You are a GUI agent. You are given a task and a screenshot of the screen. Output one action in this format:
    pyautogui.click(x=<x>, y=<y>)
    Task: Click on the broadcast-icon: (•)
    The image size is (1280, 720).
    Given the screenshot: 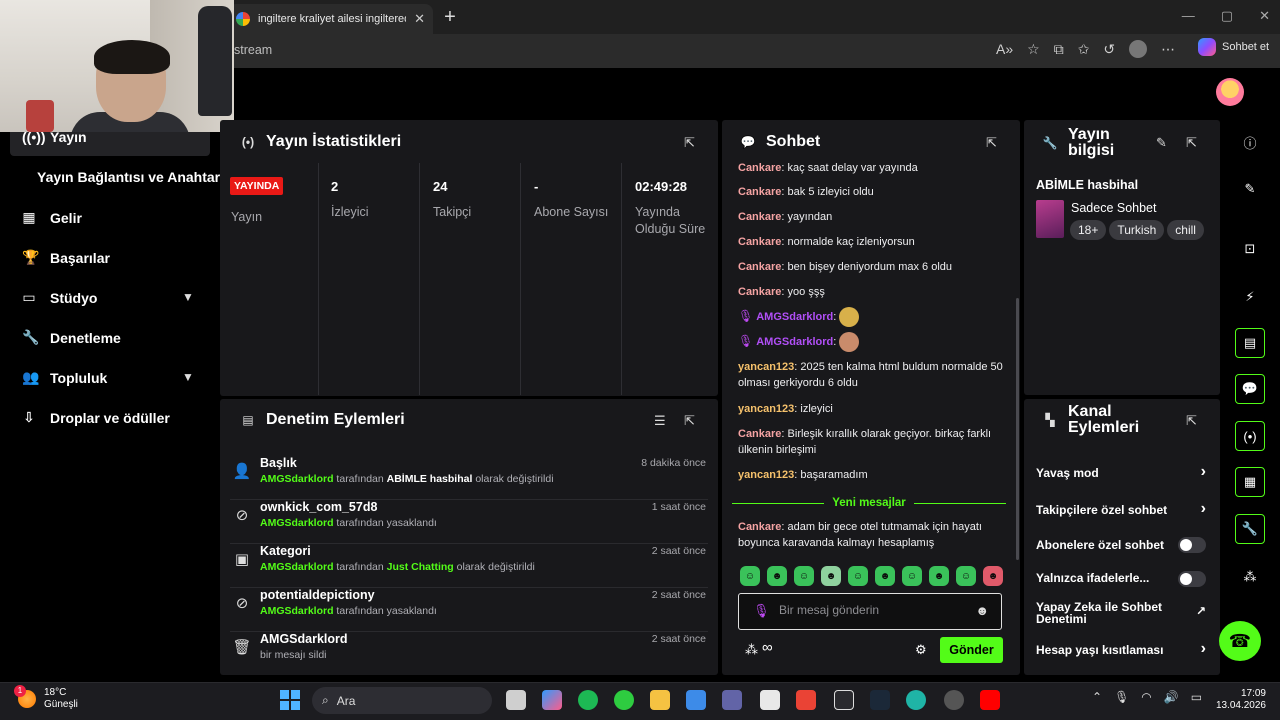 What is the action you would take?
    pyautogui.click(x=1250, y=436)
    